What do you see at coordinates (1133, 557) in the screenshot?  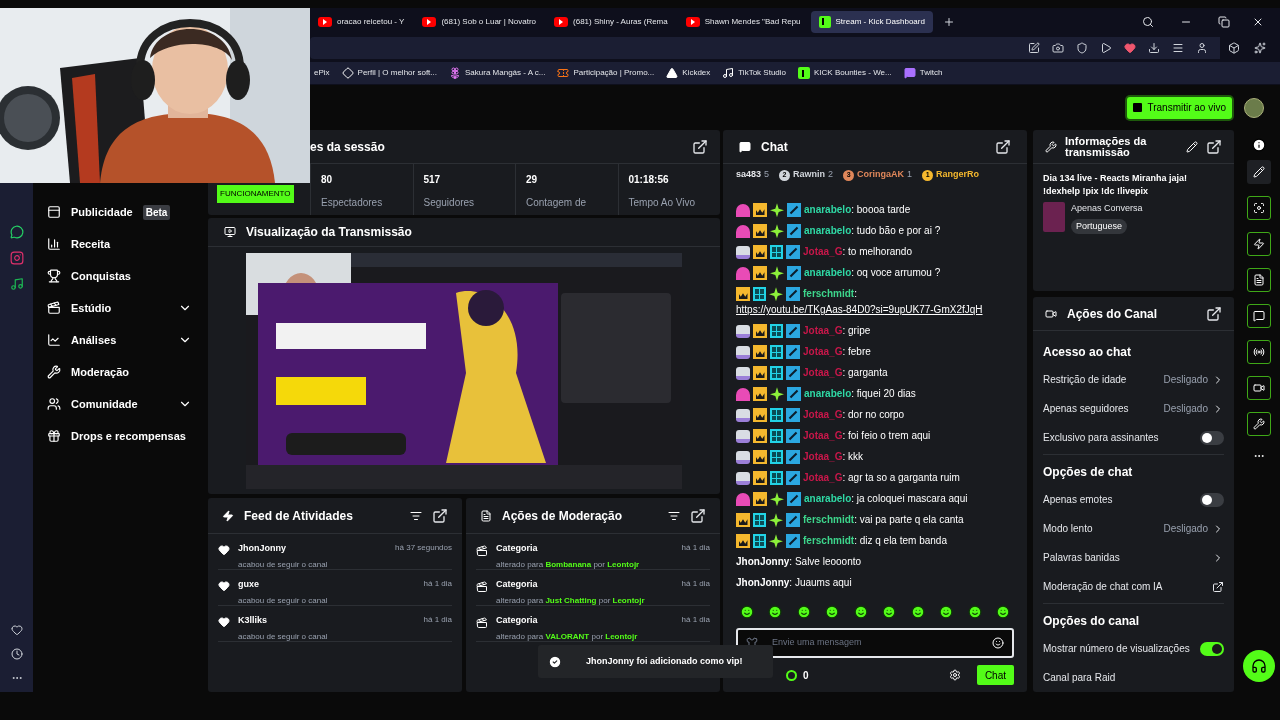 I see `setting-row: Palavras banidas` at bounding box center [1133, 557].